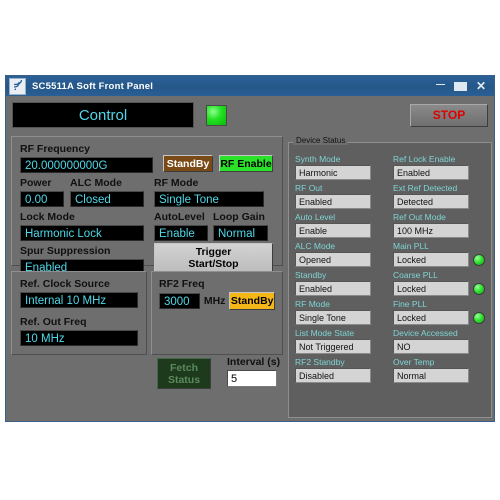  I want to click on status-row: Opened, so click(341, 259).